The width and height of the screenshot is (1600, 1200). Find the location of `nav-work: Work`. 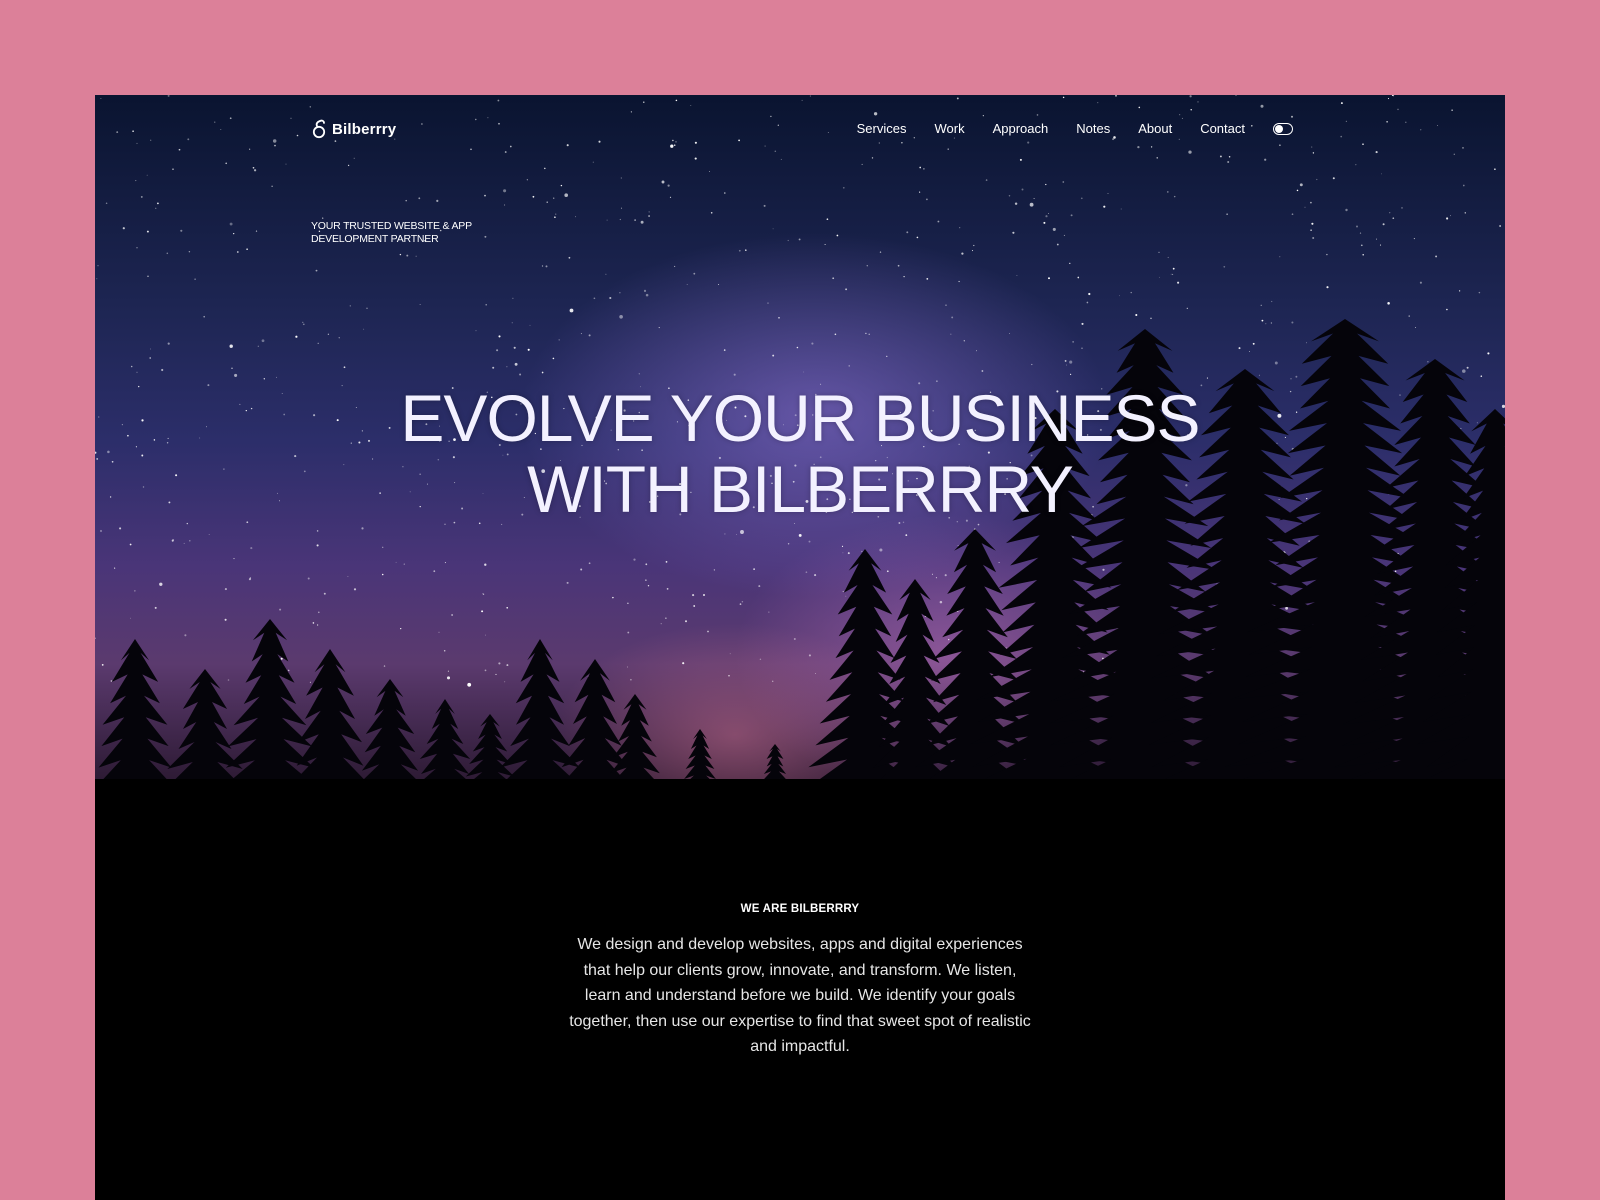

nav-work: Work is located at coordinates (949, 128).